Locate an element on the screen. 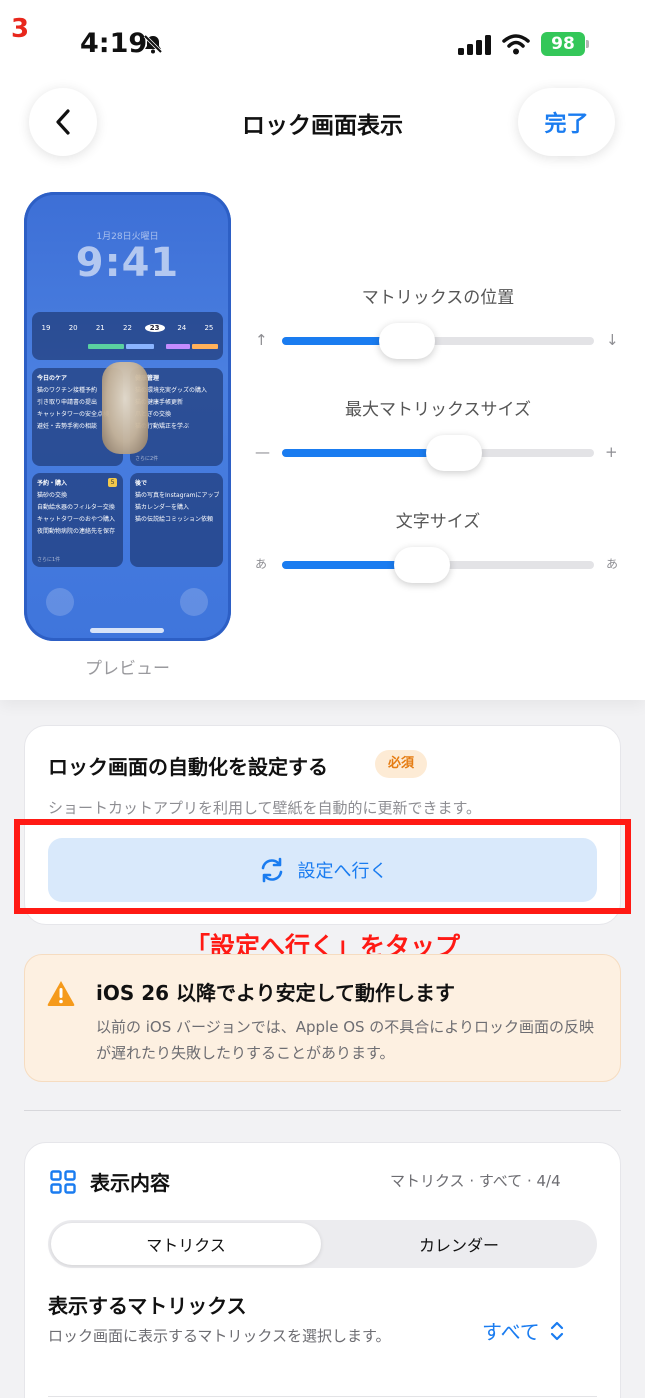 The width and height of the screenshot is (645, 1398). home-indicator is located at coordinates (127, 630).